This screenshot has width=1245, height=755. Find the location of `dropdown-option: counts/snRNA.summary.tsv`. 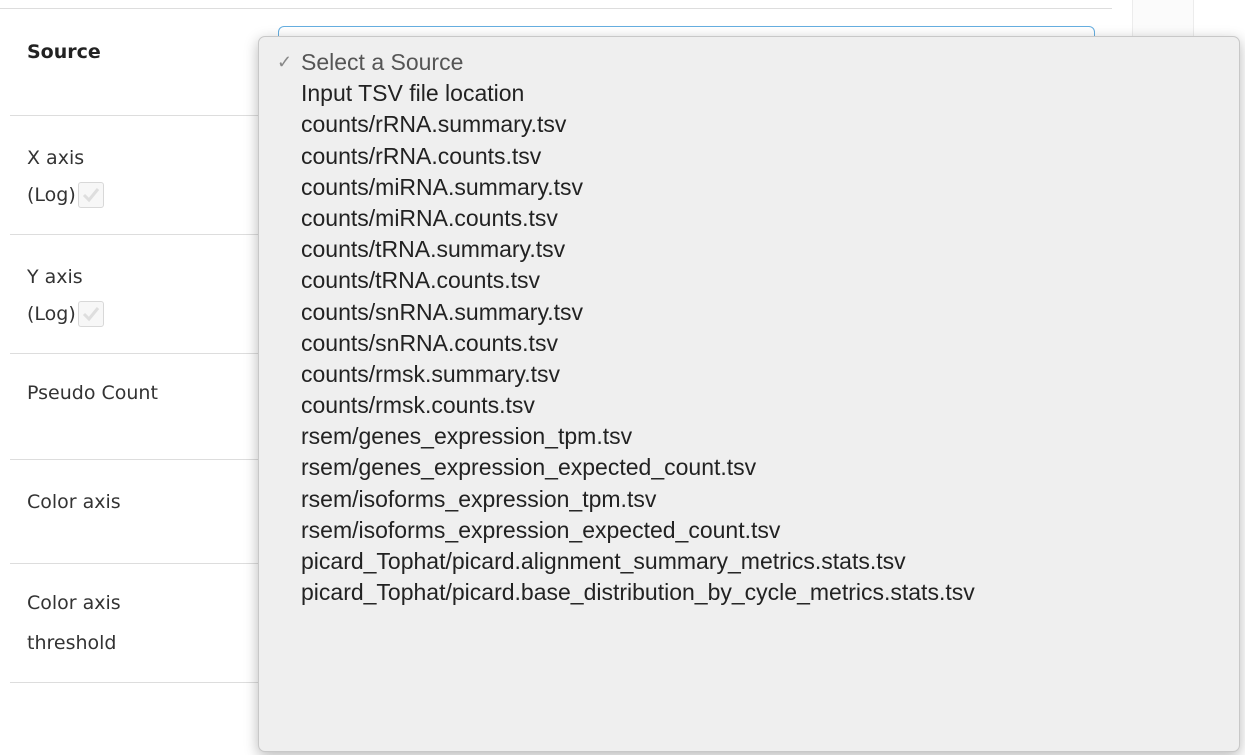

dropdown-option: counts/snRNA.summary.tsv is located at coordinates (749, 312).